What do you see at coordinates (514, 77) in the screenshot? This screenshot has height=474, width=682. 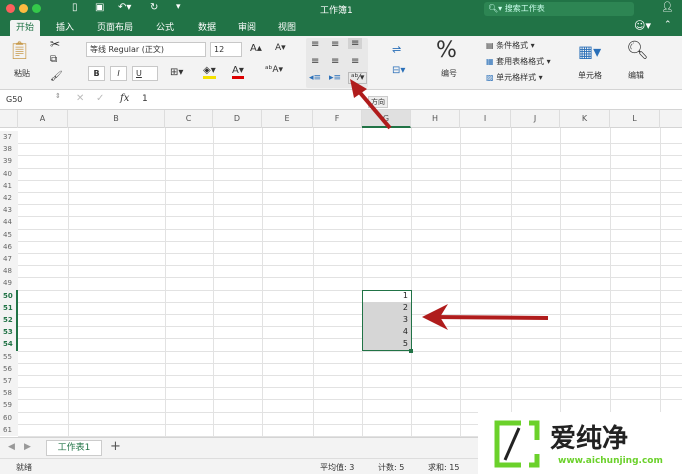 I see `cell-styles-button: ▨ 单元格样式 ▾` at bounding box center [514, 77].